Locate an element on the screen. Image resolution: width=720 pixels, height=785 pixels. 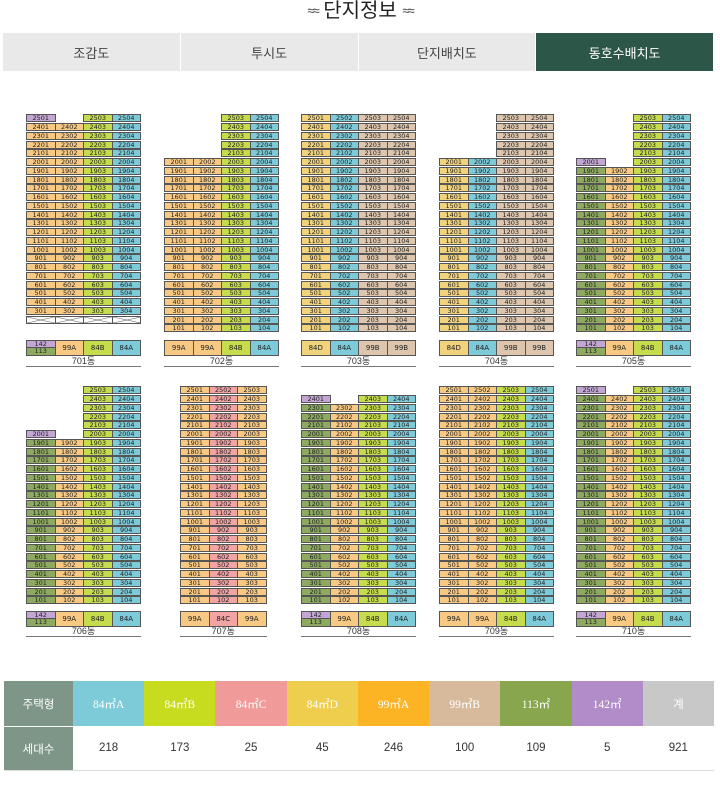
unit-cell: 1301 is located at coordinates (179, 223).